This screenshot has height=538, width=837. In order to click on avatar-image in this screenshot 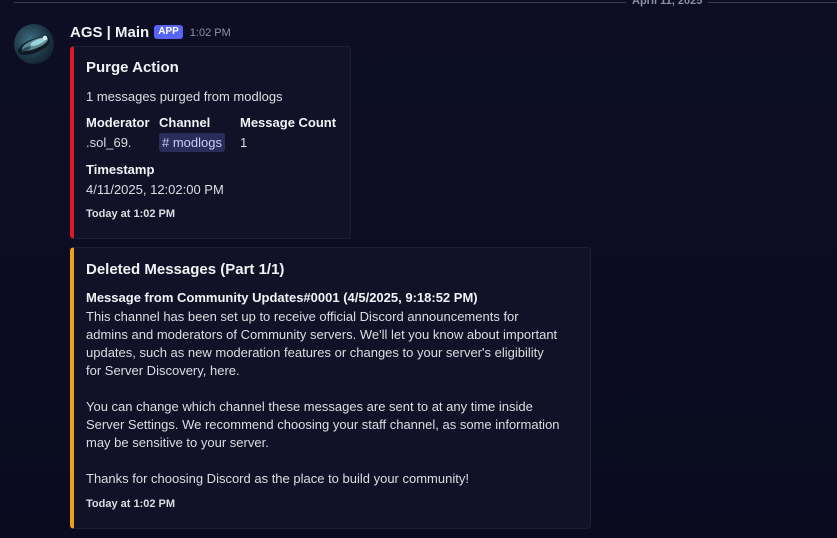, I will do `click(34, 45)`.